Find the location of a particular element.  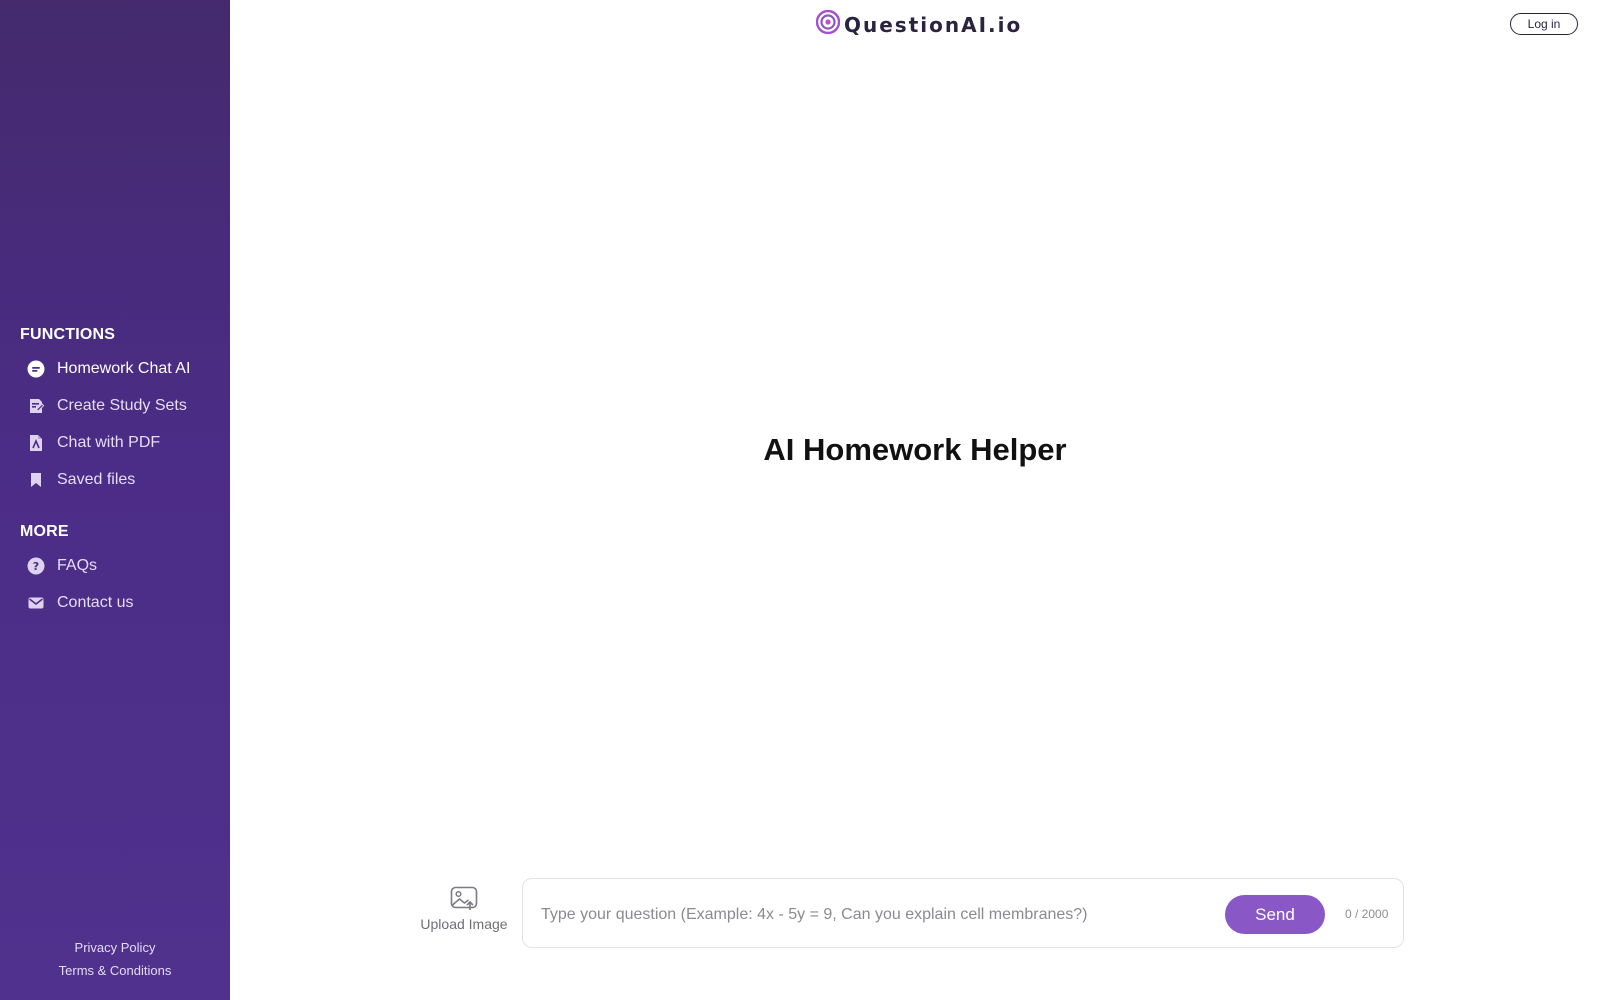

brand-name: QuestionAI.io is located at coordinates (933, 24).